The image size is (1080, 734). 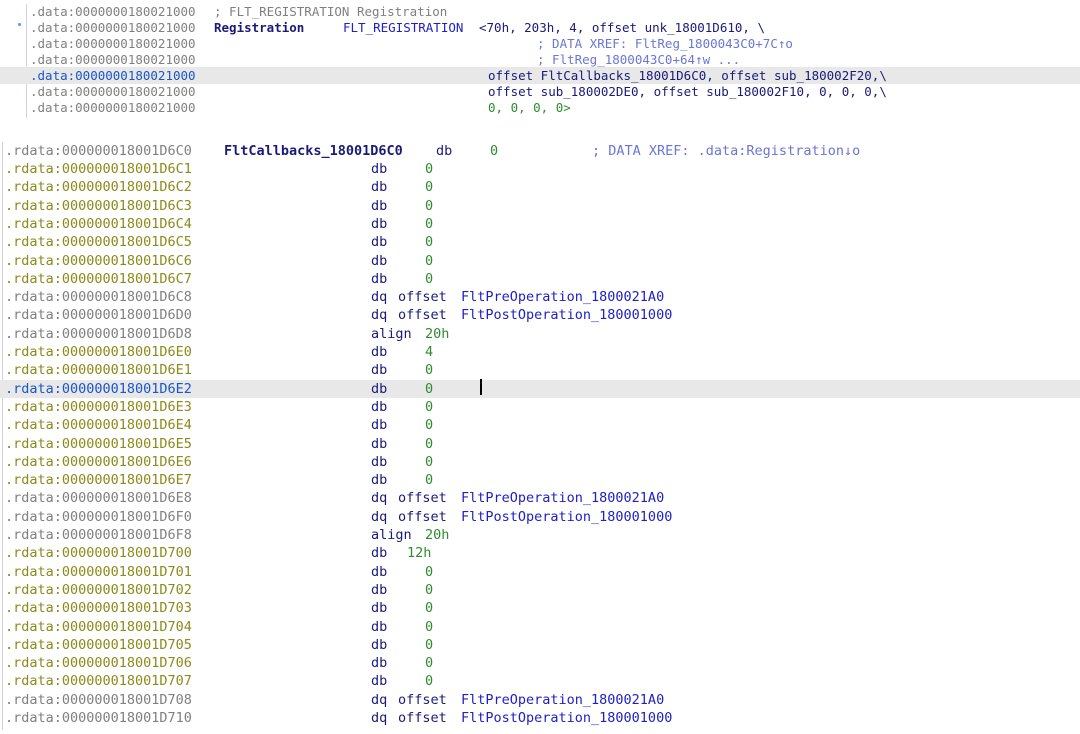 I want to click on listing-line: .rdata:000000018001D6E4 db 0, so click(x=540, y=425).